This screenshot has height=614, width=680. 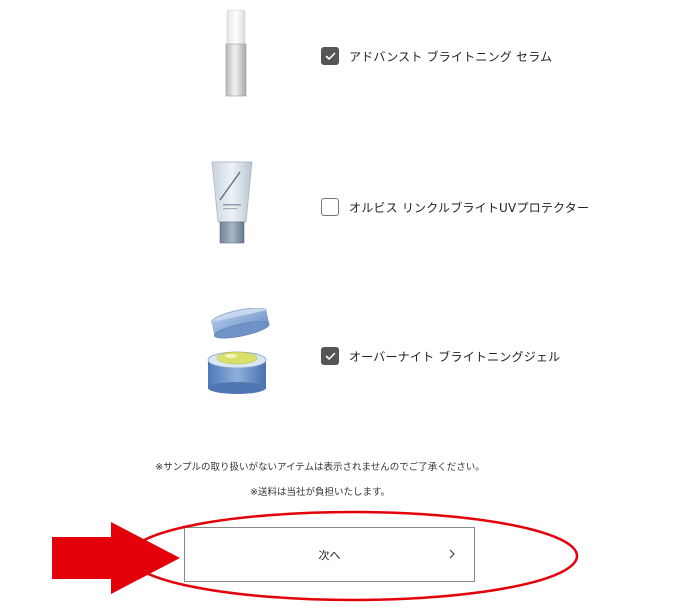 I want to click on product-label: アドバンスト ブライトニング セラム, so click(x=451, y=56).